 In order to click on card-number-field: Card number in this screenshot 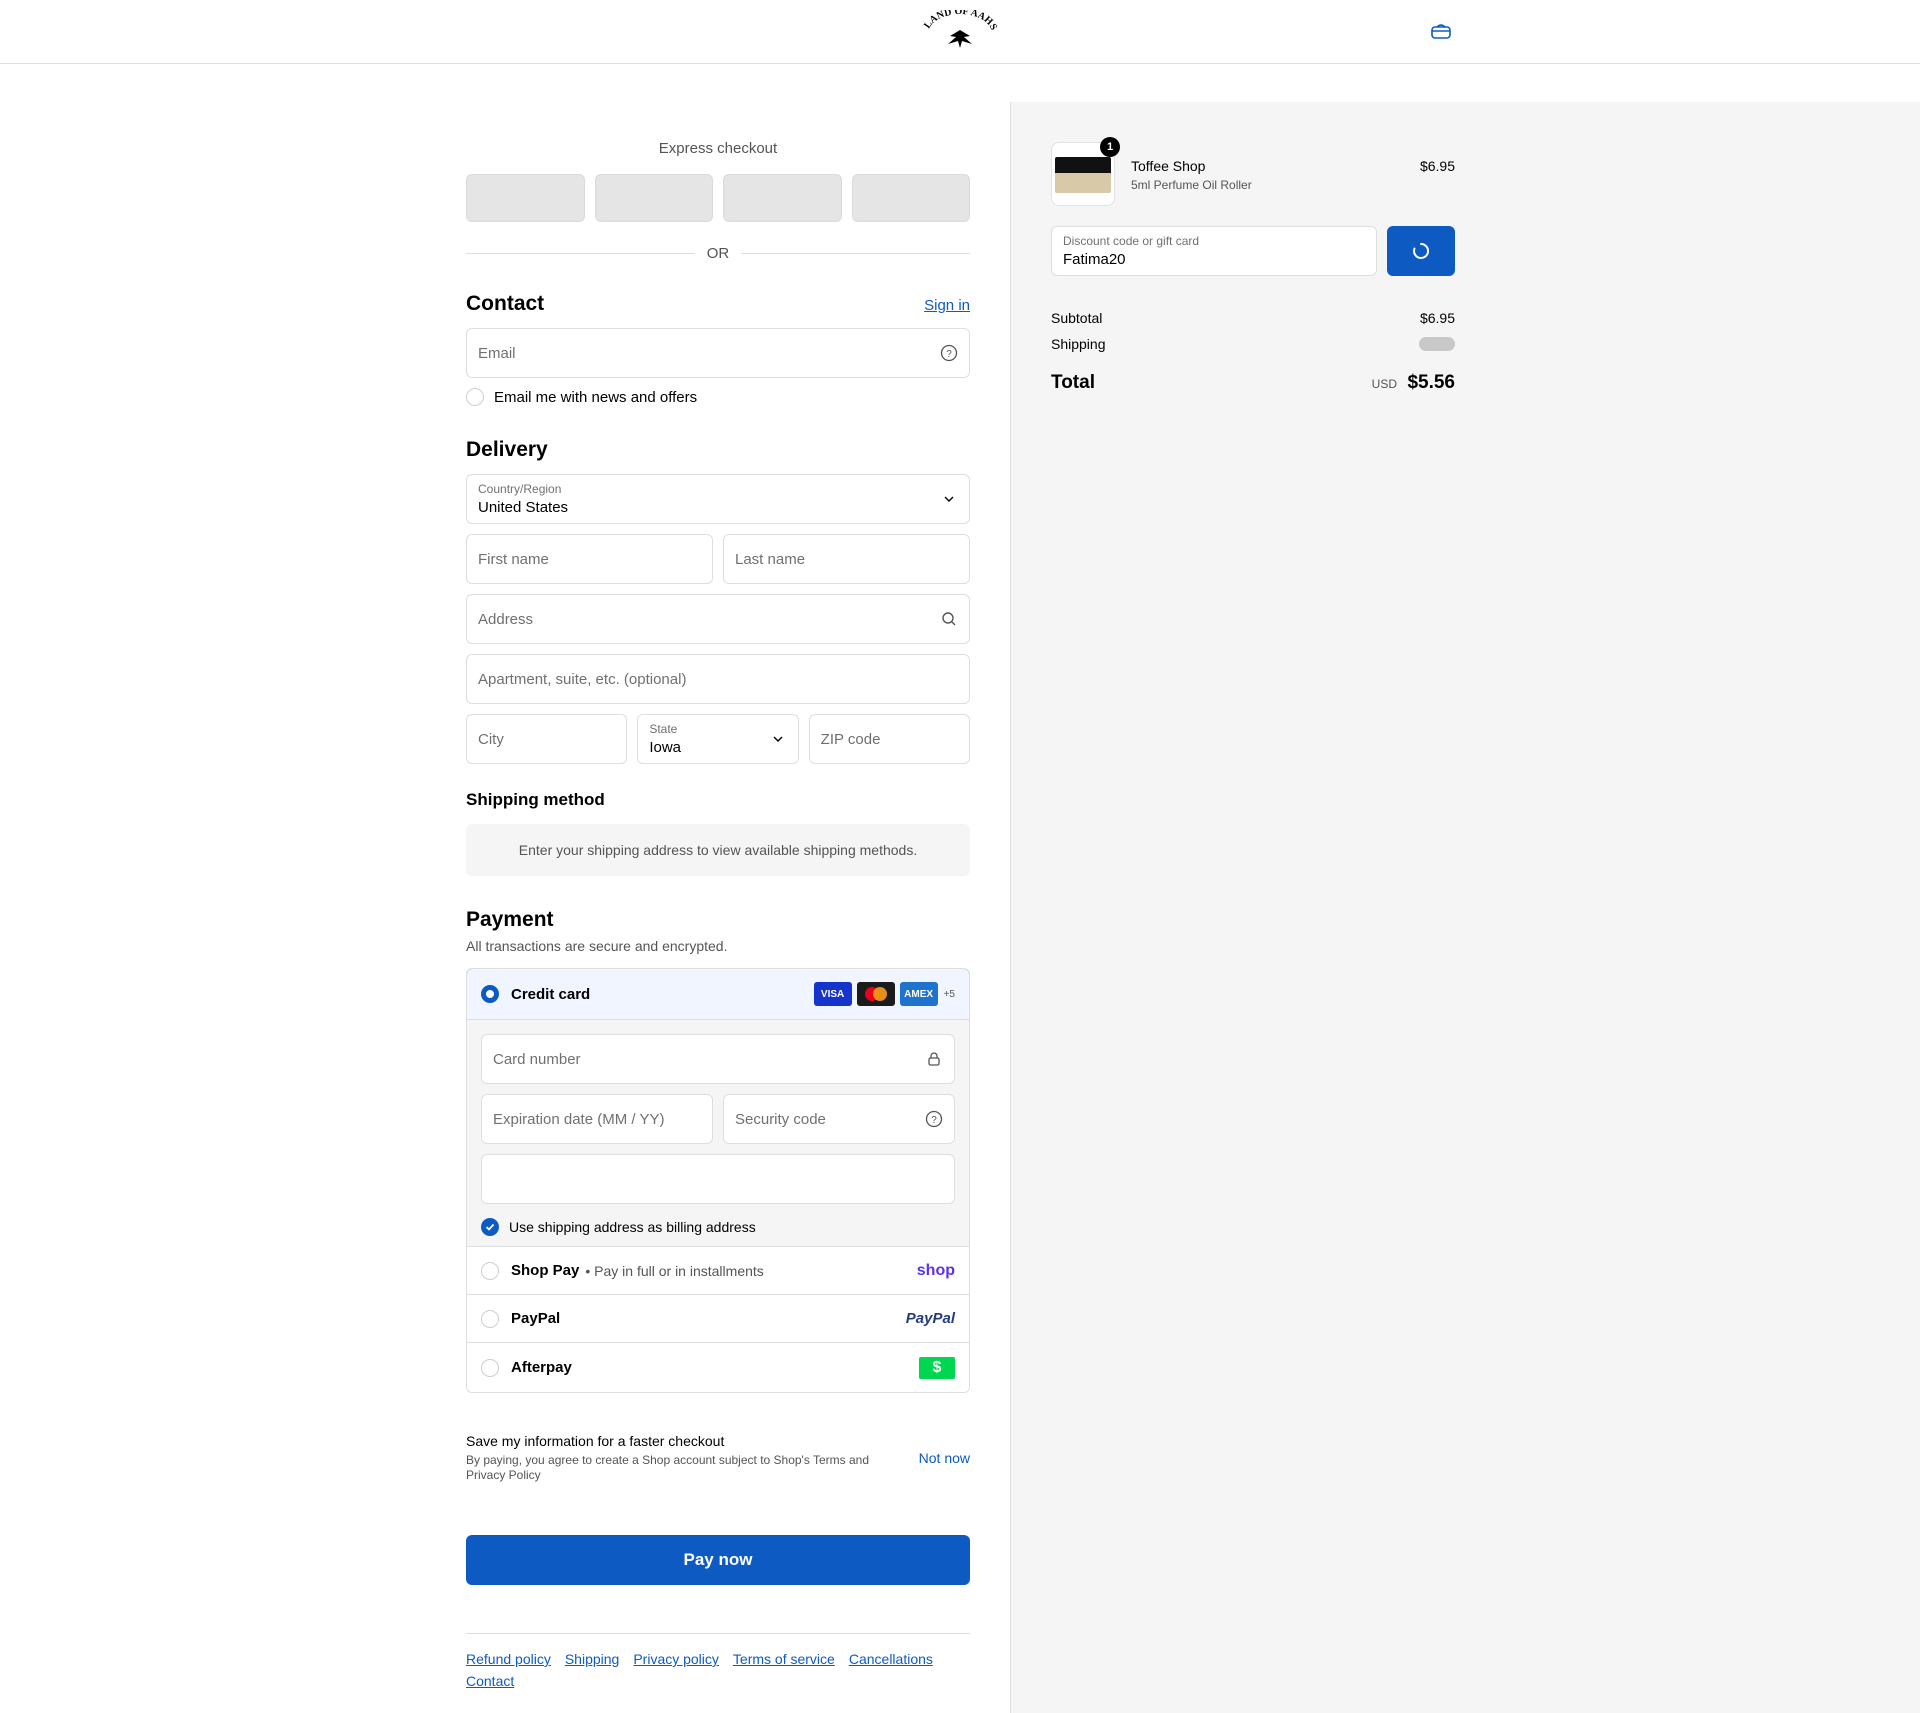, I will do `click(718, 1059)`.